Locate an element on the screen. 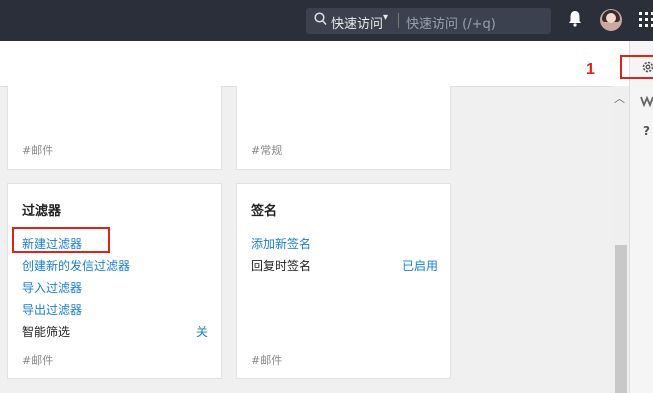 The height and width of the screenshot is (393, 653). search-icon is located at coordinates (320, 21).